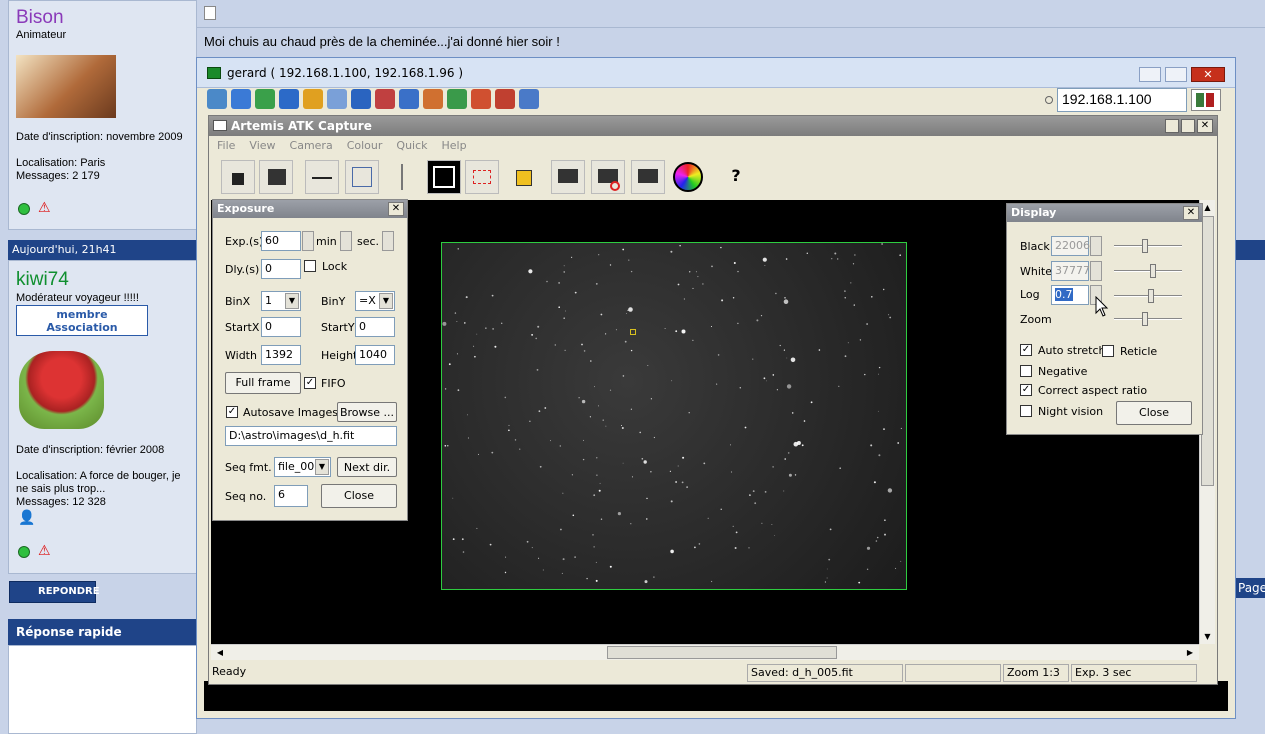 This screenshot has height=734, width=1265. What do you see at coordinates (265, 99) in the screenshot?
I see `globe-icon` at bounding box center [265, 99].